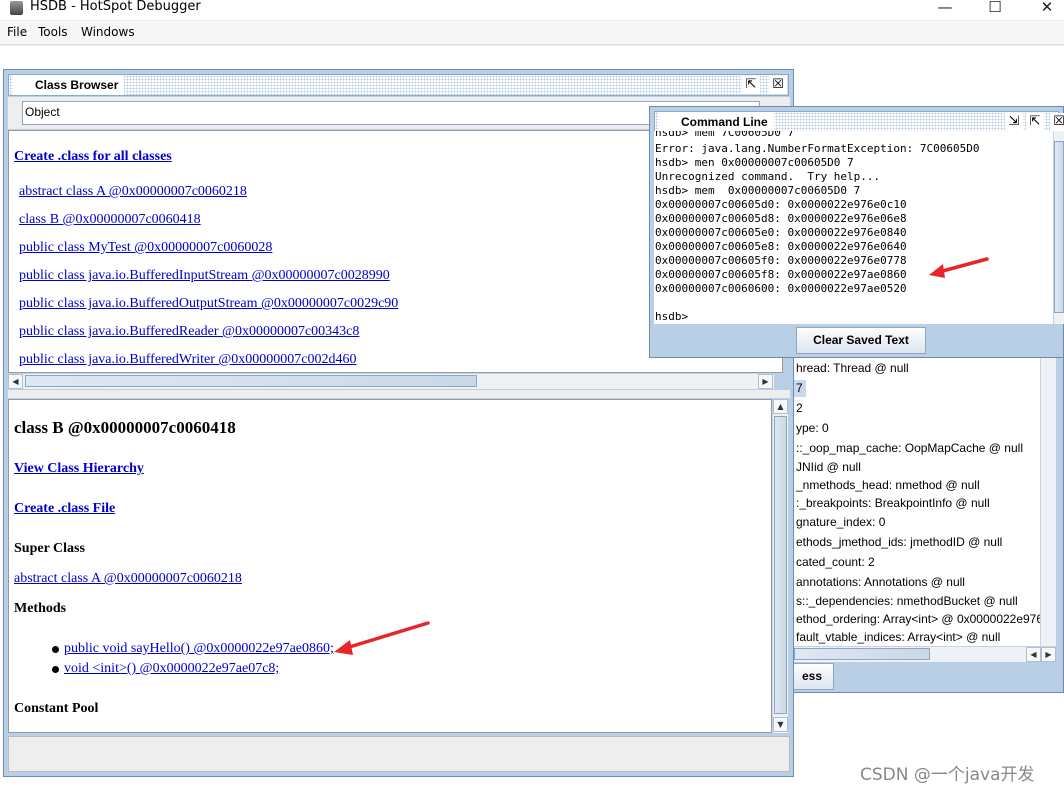 The width and height of the screenshot is (1064, 791). What do you see at coordinates (893, 503) in the screenshot?
I see `inspector-line: :_breakpoints: BreakpointInfo @ null` at bounding box center [893, 503].